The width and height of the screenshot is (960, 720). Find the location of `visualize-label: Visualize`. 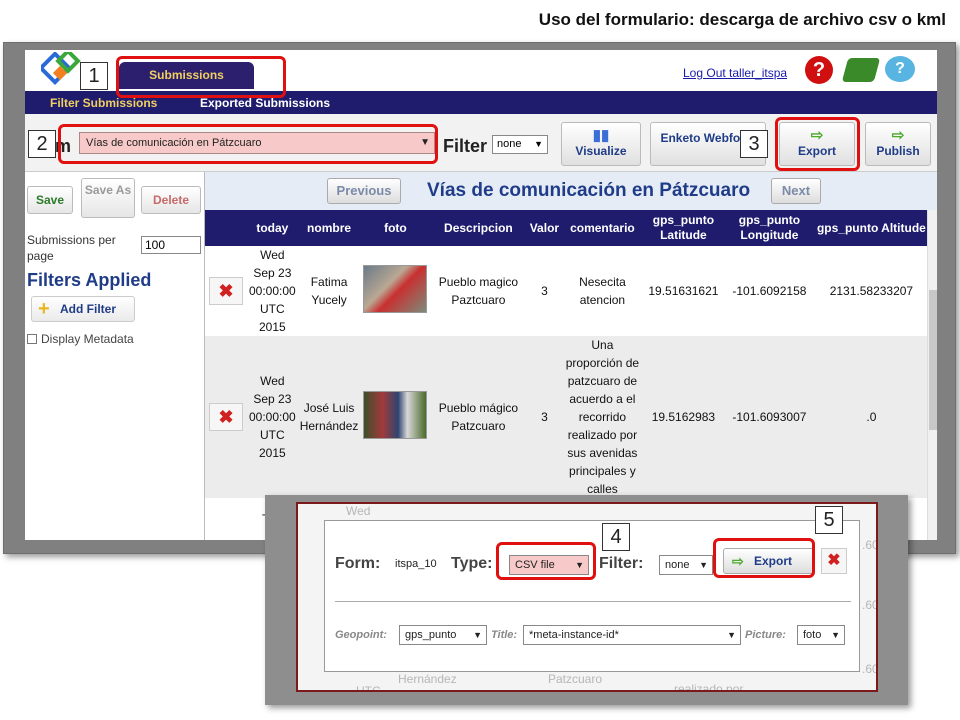

visualize-label: Visualize is located at coordinates (601, 151).